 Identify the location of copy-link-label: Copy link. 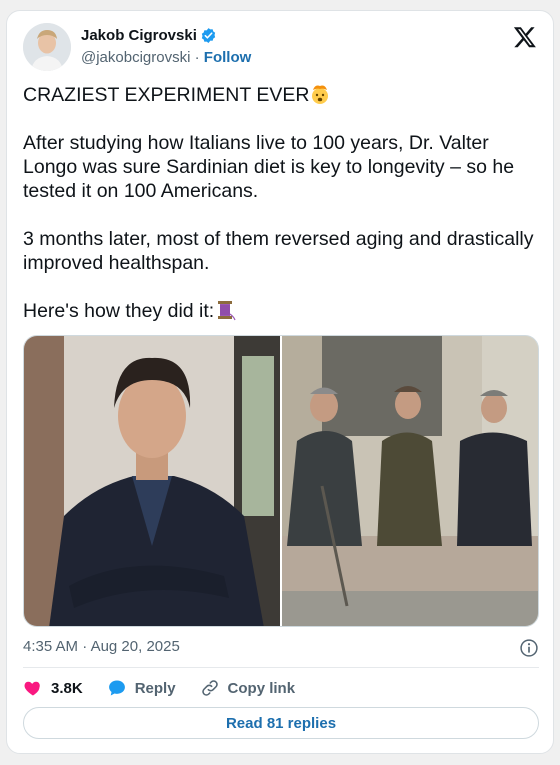
(261, 688).